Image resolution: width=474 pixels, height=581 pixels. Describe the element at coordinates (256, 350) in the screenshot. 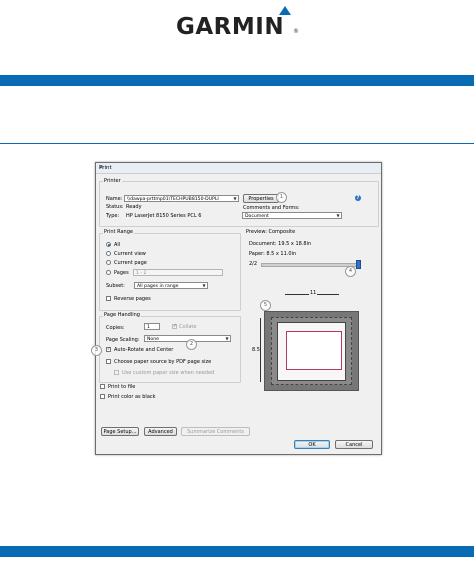

I see `height-dimension-label: 8.5` at that location.